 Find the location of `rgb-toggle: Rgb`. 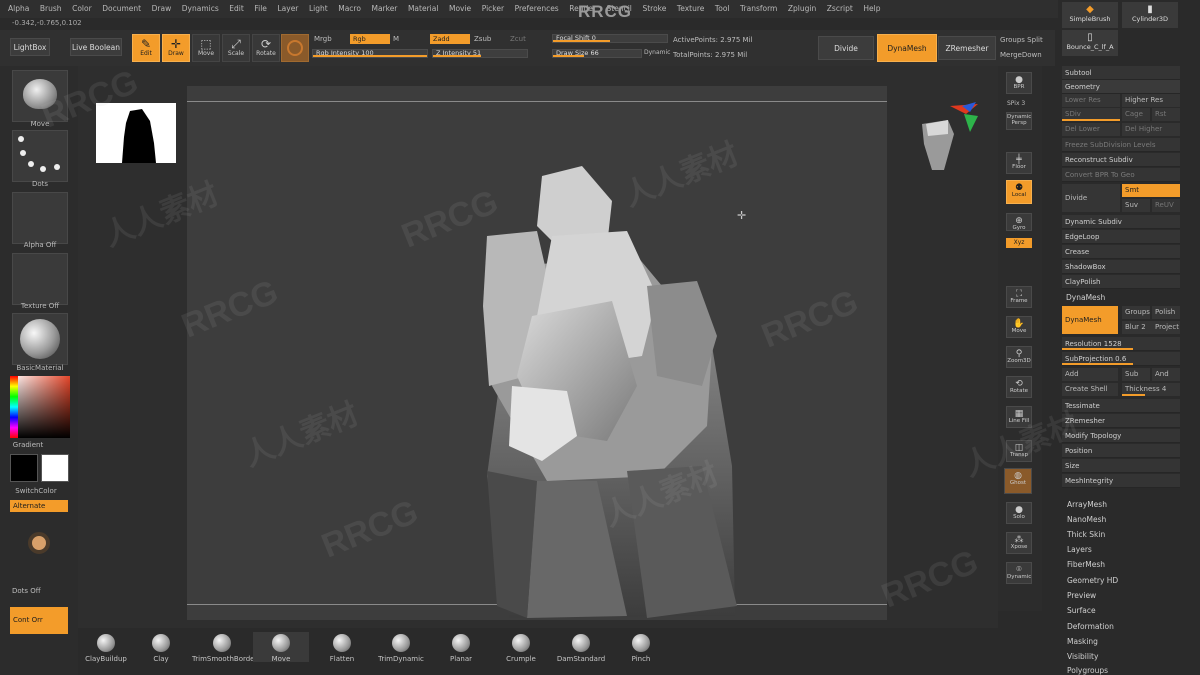

rgb-toggle: Rgb is located at coordinates (370, 39).